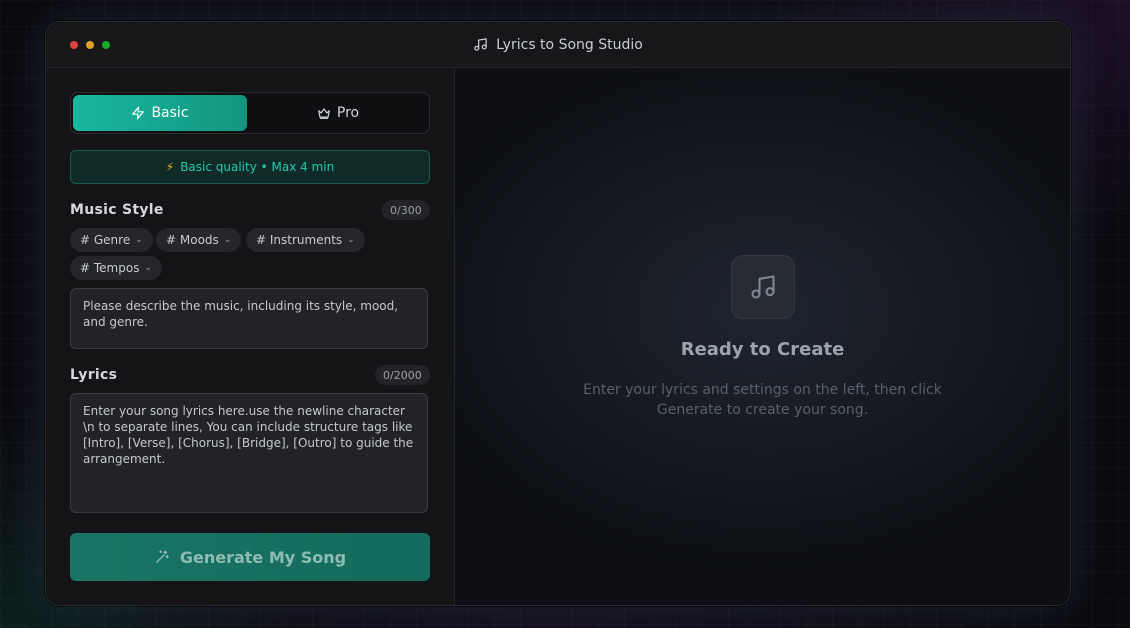  Describe the element at coordinates (263, 557) in the screenshot. I see `generate-label: Generate My Song` at that location.